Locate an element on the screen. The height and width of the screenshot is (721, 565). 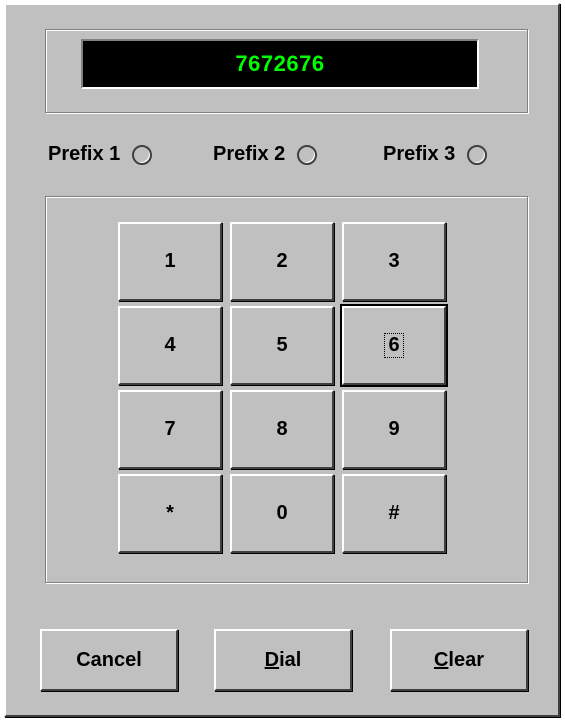
prefix-2-option: Prefix 2 is located at coordinates (265, 154).